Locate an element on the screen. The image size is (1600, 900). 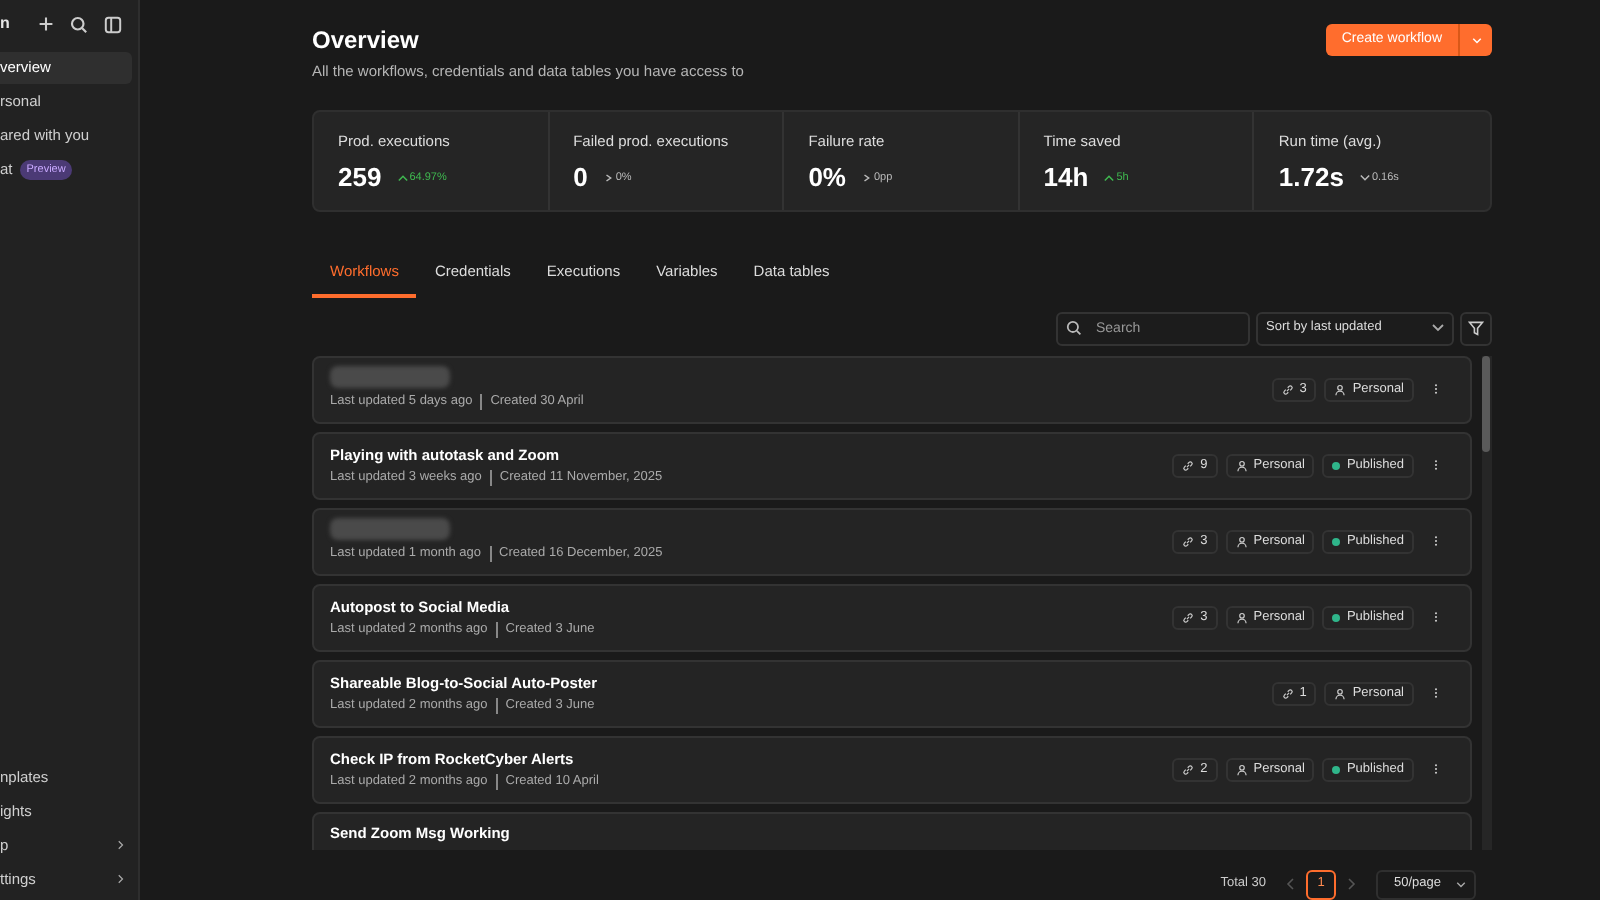
stat-value: 0% is located at coordinates (827, 176).